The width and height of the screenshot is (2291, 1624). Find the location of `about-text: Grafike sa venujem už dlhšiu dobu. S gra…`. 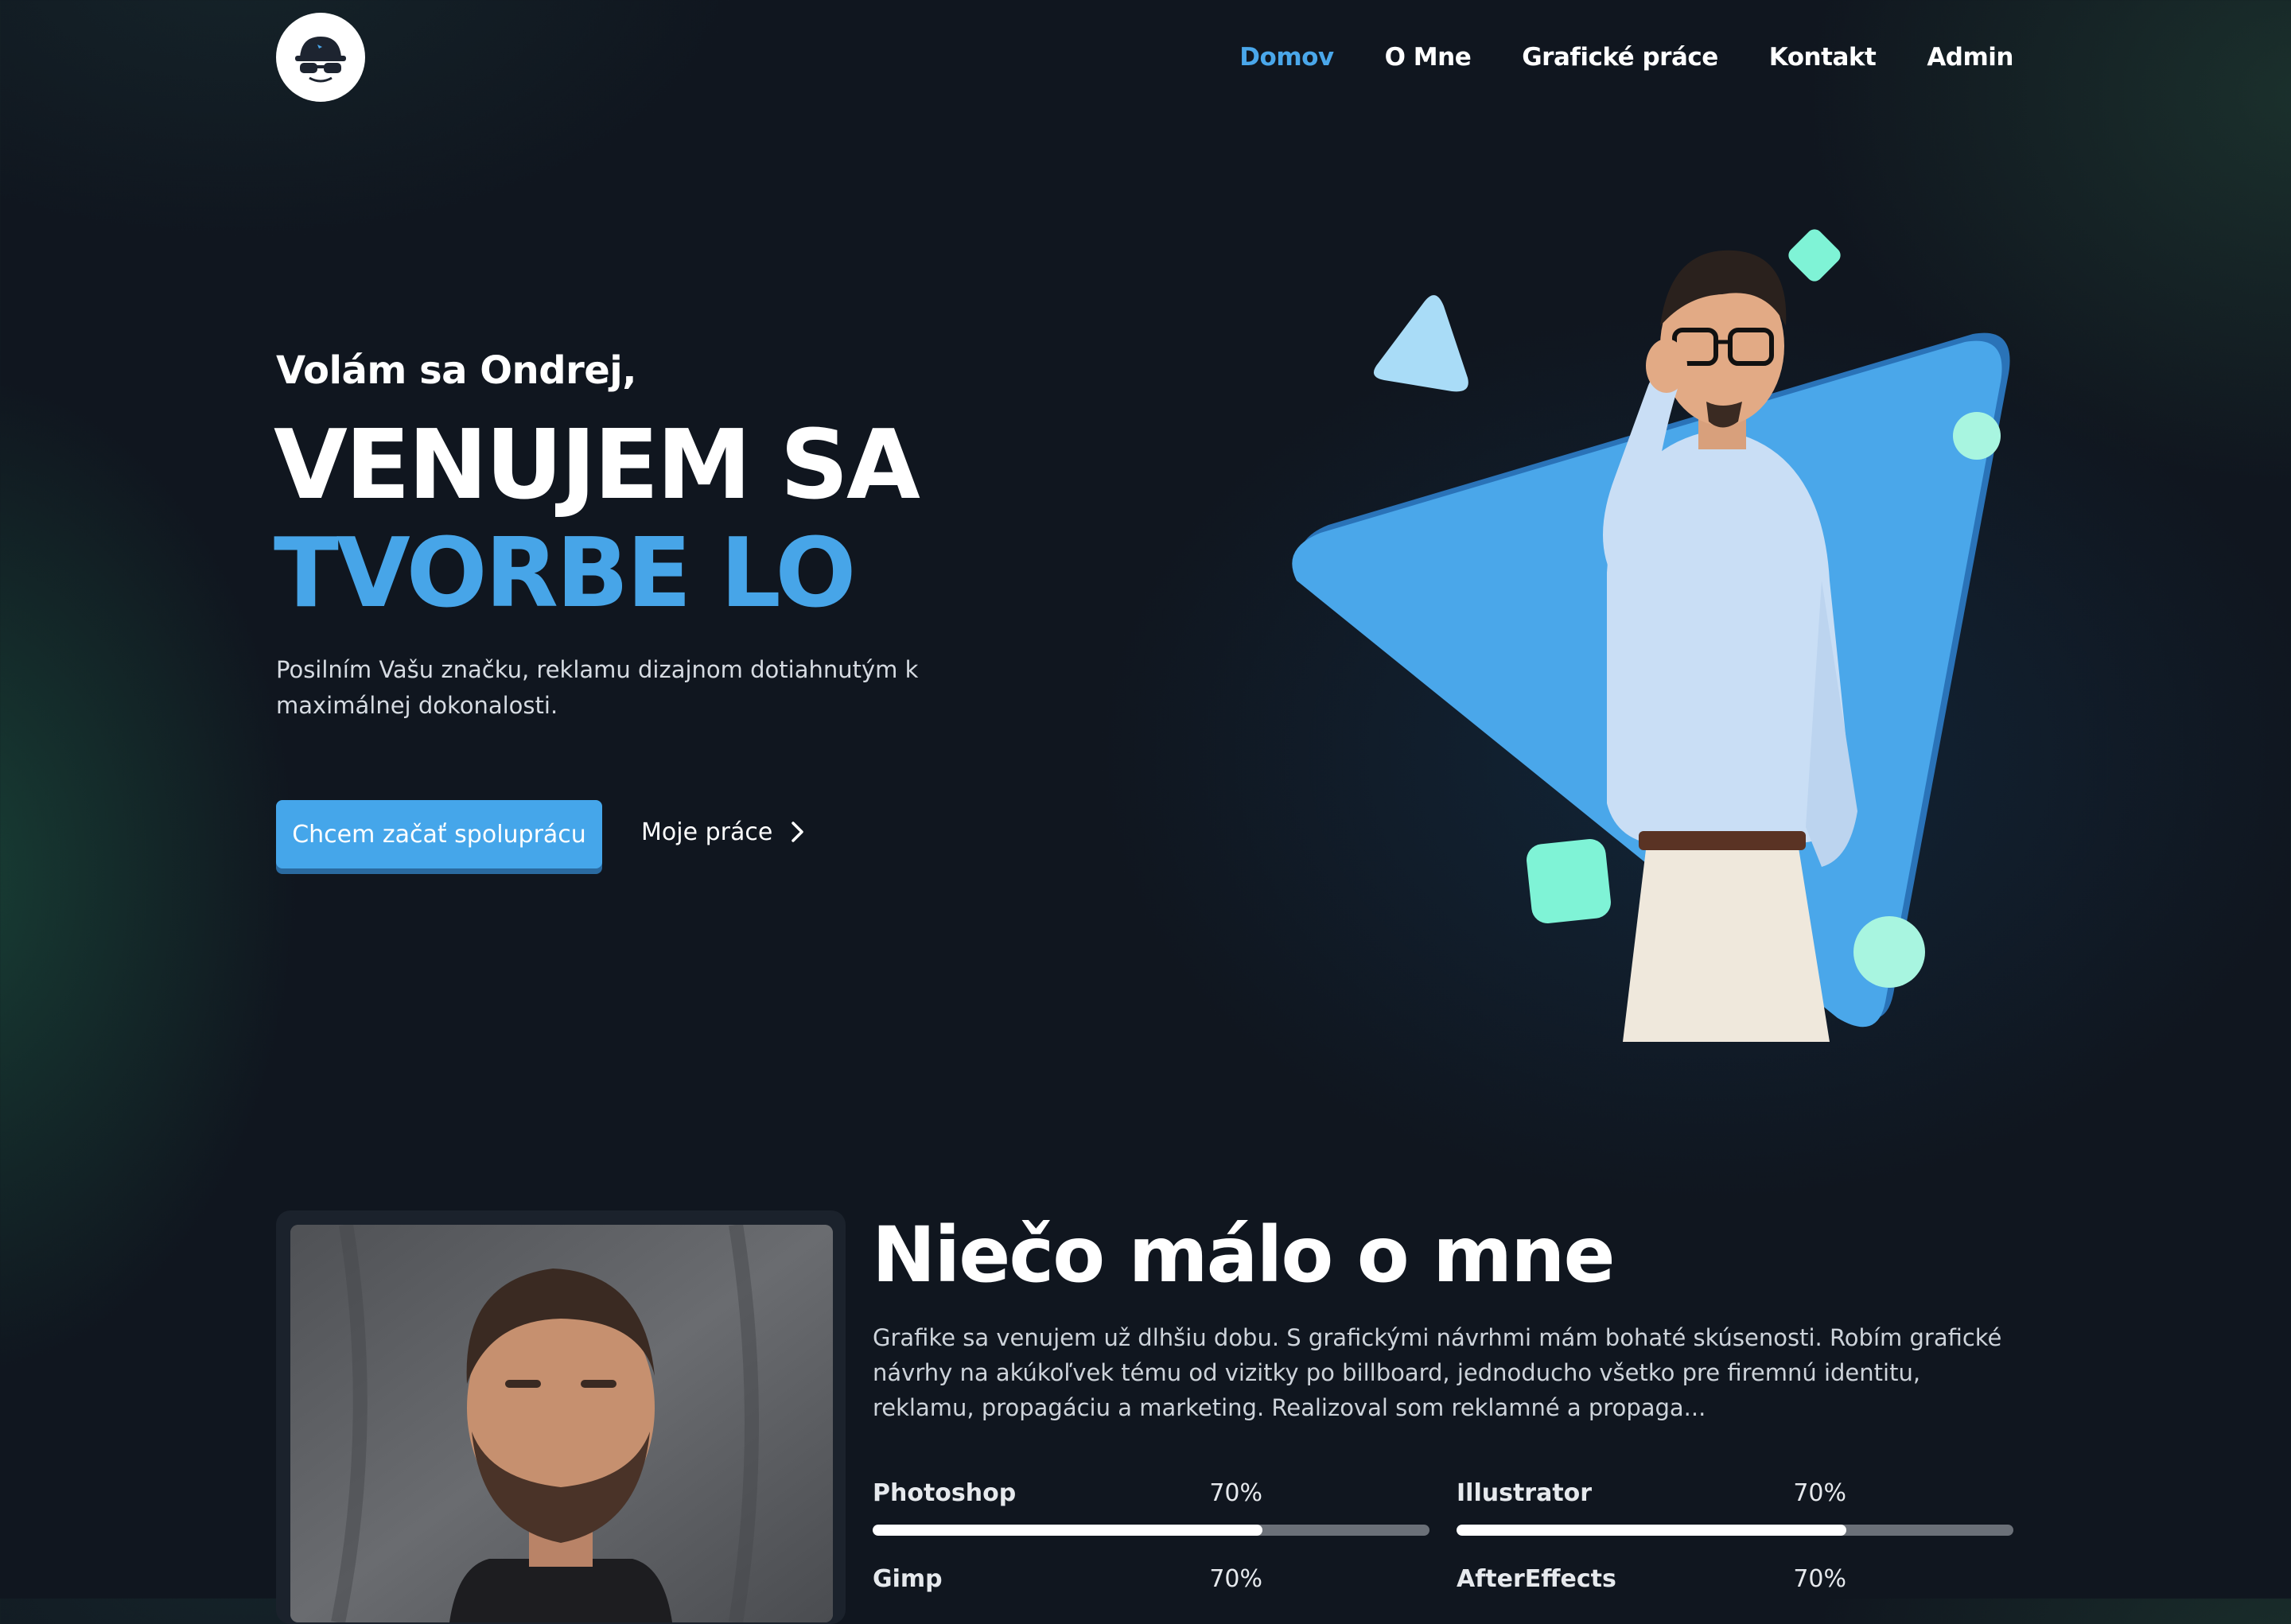

about-text: Grafike sa venujem už dlhšiu dobu. S gra… is located at coordinates (1438, 1372).